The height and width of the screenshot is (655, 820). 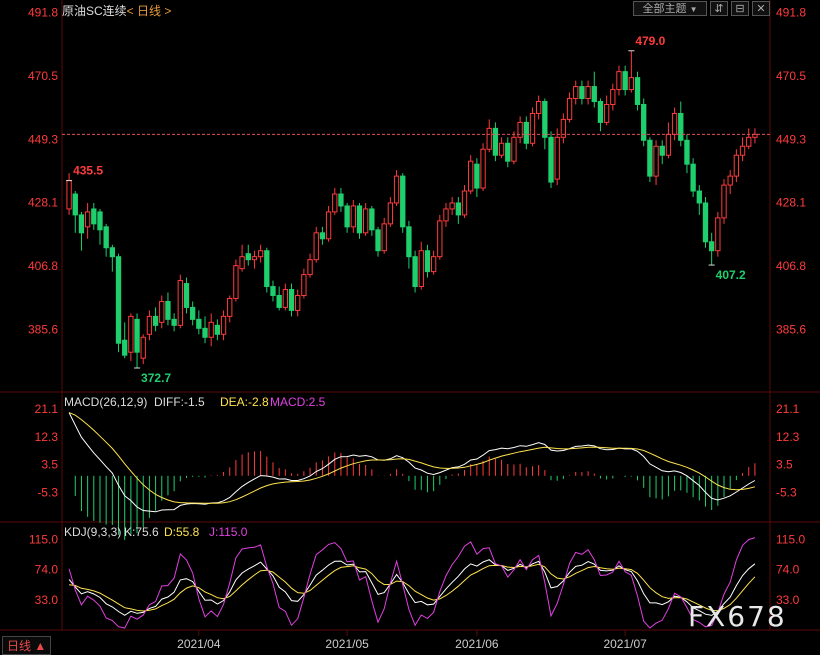 What do you see at coordinates (92, 532) in the screenshot?
I see `kdj-title: KDJ(9,3,3)` at bounding box center [92, 532].